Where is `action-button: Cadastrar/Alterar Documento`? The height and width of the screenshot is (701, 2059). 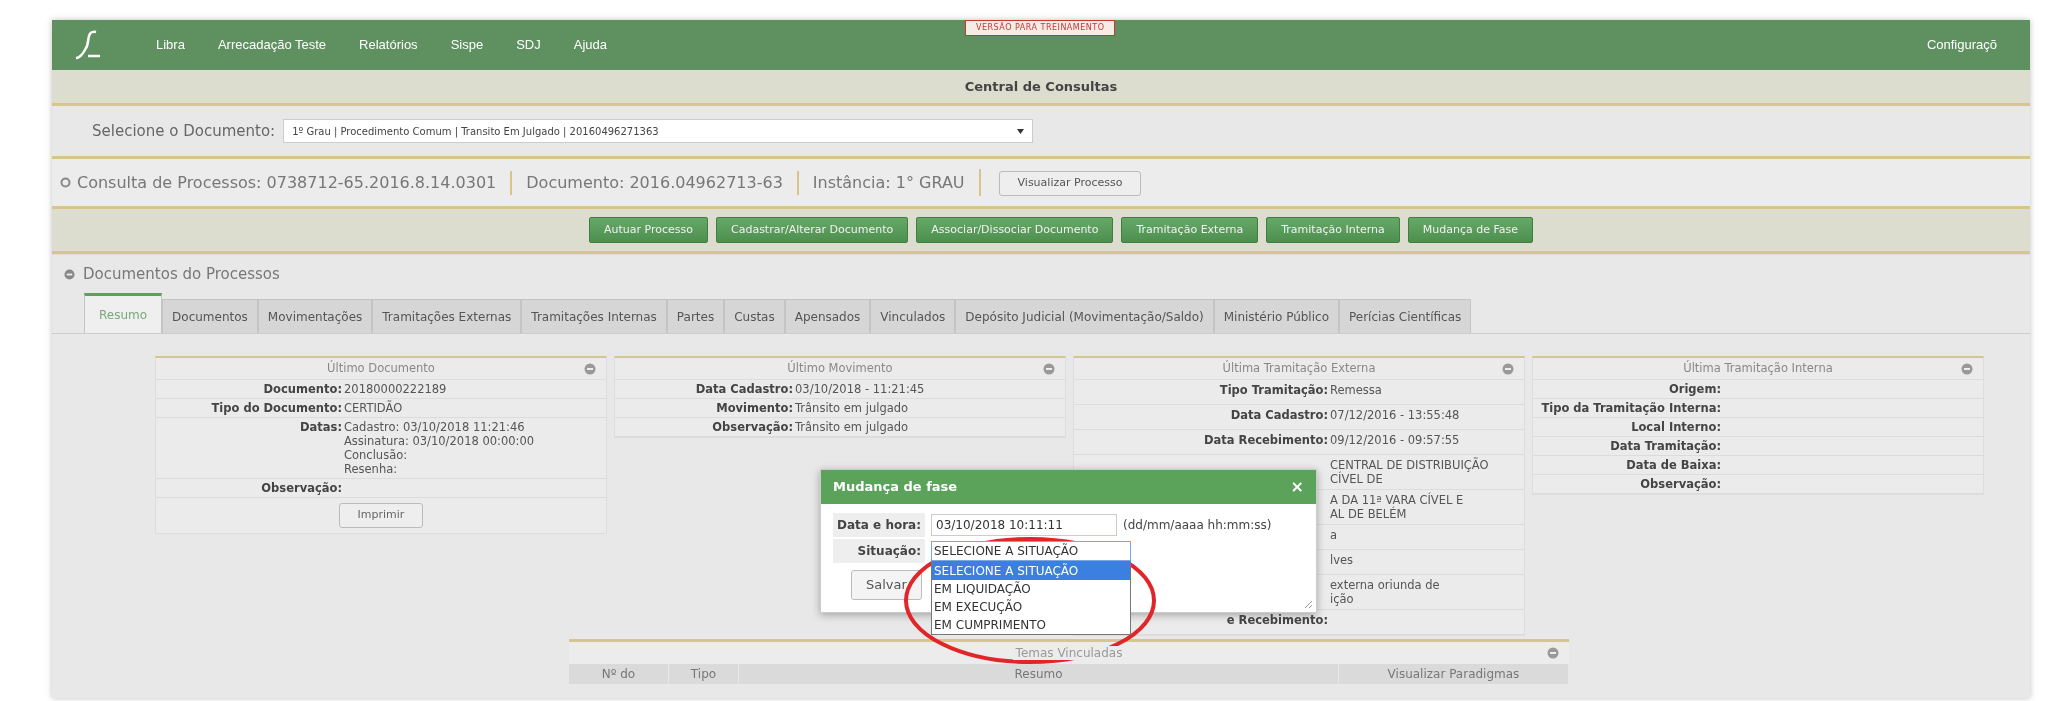 action-button: Cadastrar/Alterar Documento is located at coordinates (812, 230).